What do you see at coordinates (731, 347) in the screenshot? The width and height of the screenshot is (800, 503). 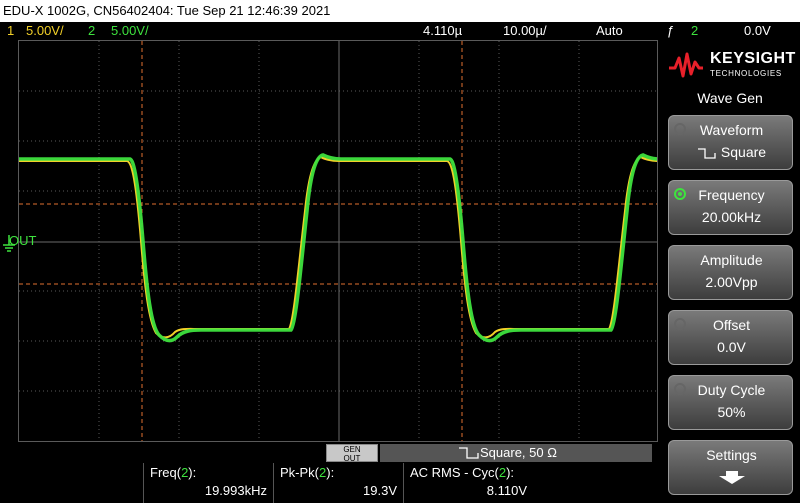 I see `softkey-value: 0.0V` at bounding box center [731, 347].